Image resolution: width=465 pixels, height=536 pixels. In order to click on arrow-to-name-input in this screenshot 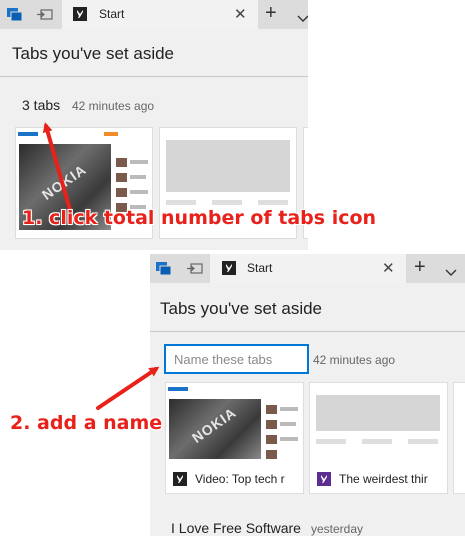, I will do `click(128, 388)`.